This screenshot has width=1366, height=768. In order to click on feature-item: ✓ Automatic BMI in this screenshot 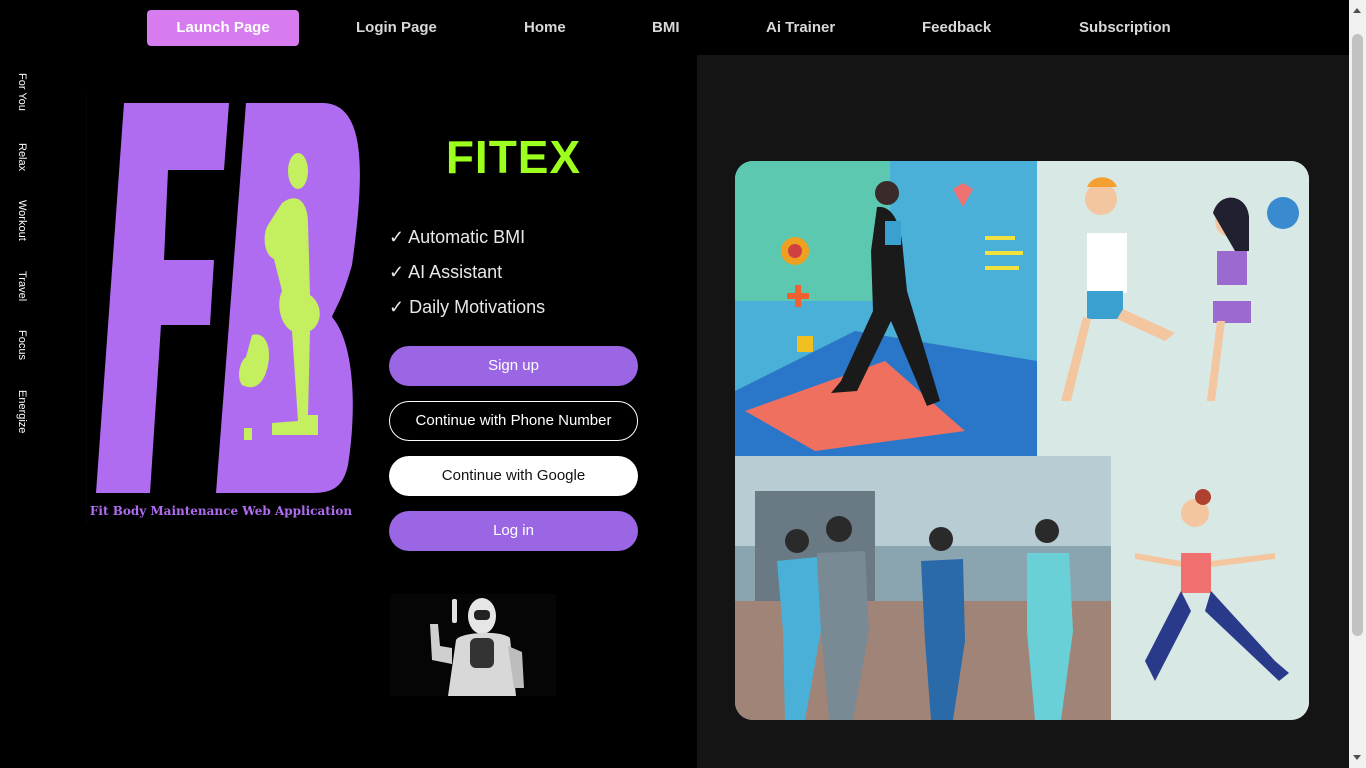, I will do `click(457, 237)`.